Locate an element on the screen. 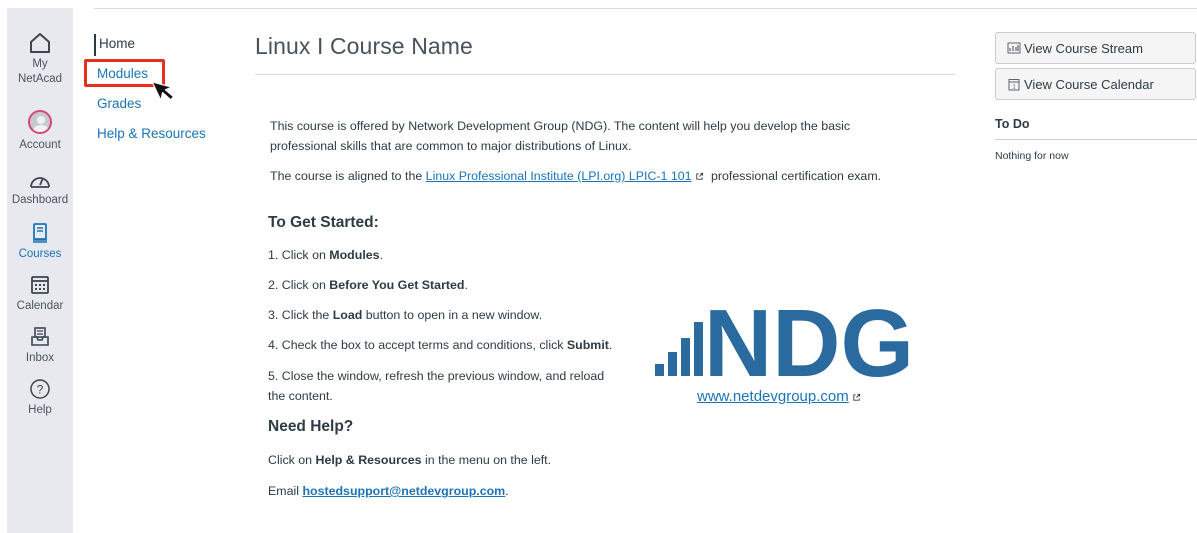  global-nav-home-label-2: NetAcad is located at coordinates (40, 79).